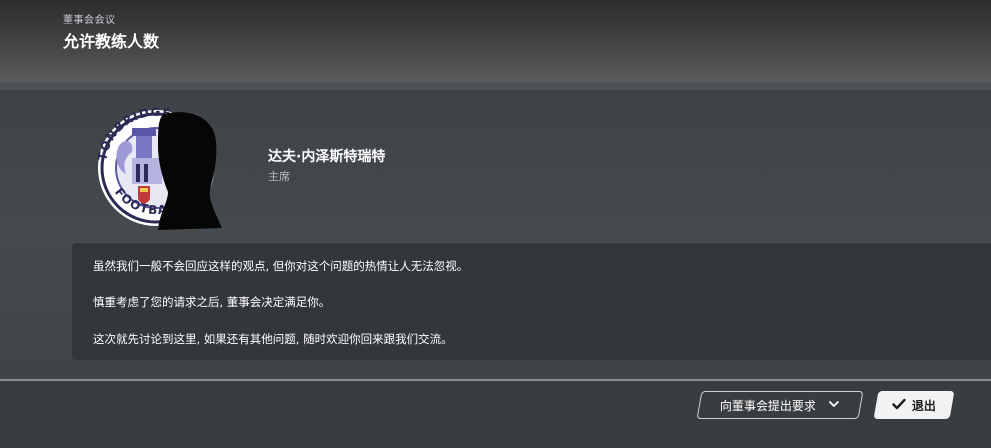 Image resolution: width=991 pixels, height=448 pixels. I want to click on message-line-3: 这次就先讨论到这里, 如果还有其他问题, 随时欢迎你回来跟我们交流。, so click(273, 339).